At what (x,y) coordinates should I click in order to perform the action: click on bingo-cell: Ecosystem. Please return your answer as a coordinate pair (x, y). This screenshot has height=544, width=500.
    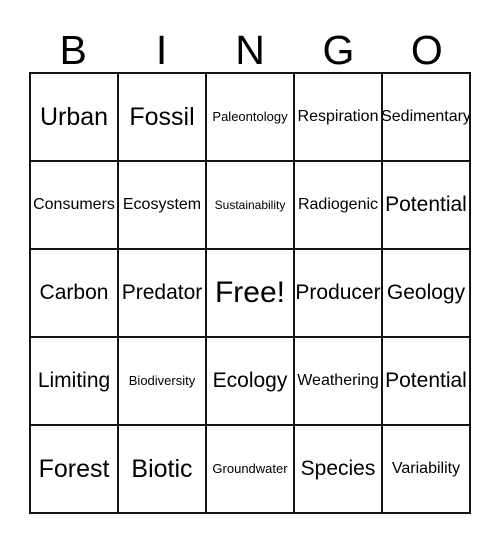
    Looking at the image, I should click on (163, 206).